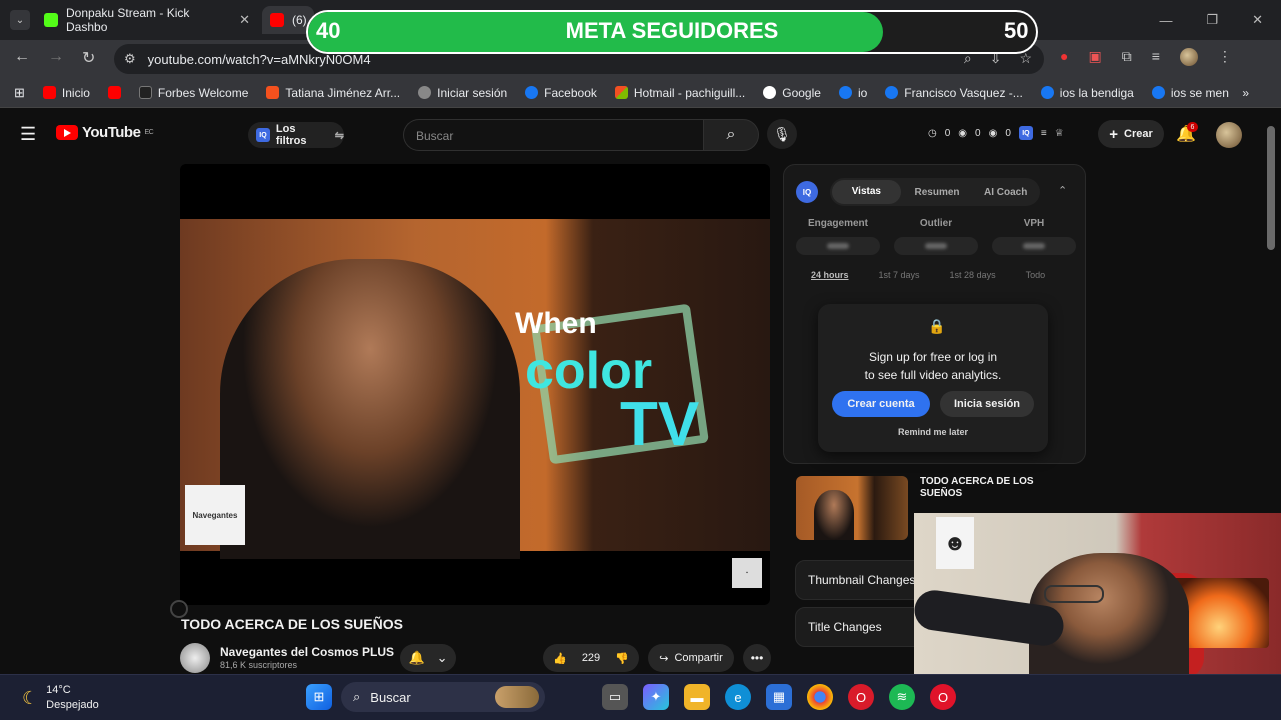 Image resolution: width=1281 pixels, height=720 pixels. Describe the element at coordinates (195, 658) in the screenshot. I see `channel-avatar` at that location.